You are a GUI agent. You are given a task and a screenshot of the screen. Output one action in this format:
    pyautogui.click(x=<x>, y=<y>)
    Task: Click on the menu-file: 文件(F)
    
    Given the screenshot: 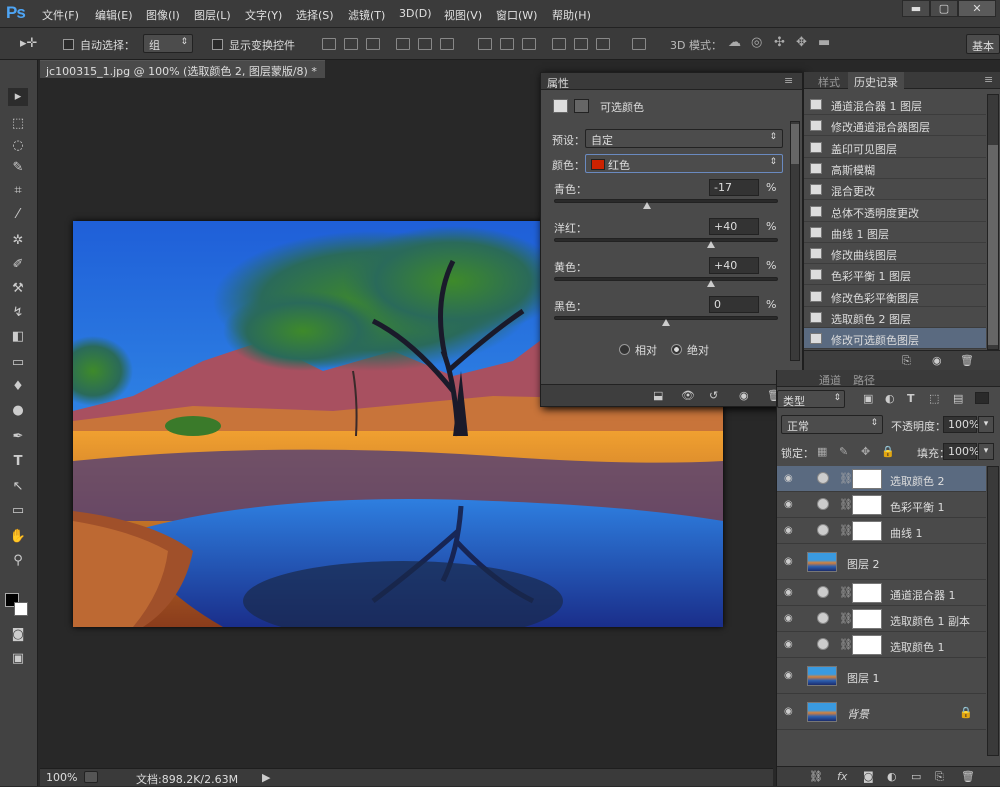 What is the action you would take?
    pyautogui.click(x=60, y=15)
    